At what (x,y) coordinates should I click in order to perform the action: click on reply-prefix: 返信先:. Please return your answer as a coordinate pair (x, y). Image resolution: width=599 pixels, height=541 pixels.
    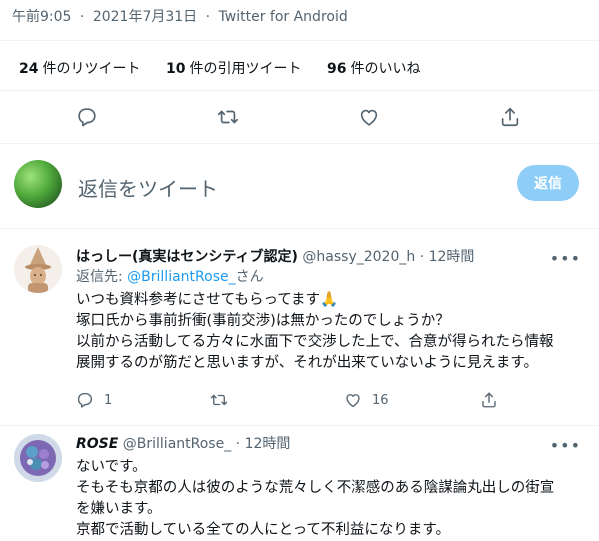
    Looking at the image, I should click on (102, 277).